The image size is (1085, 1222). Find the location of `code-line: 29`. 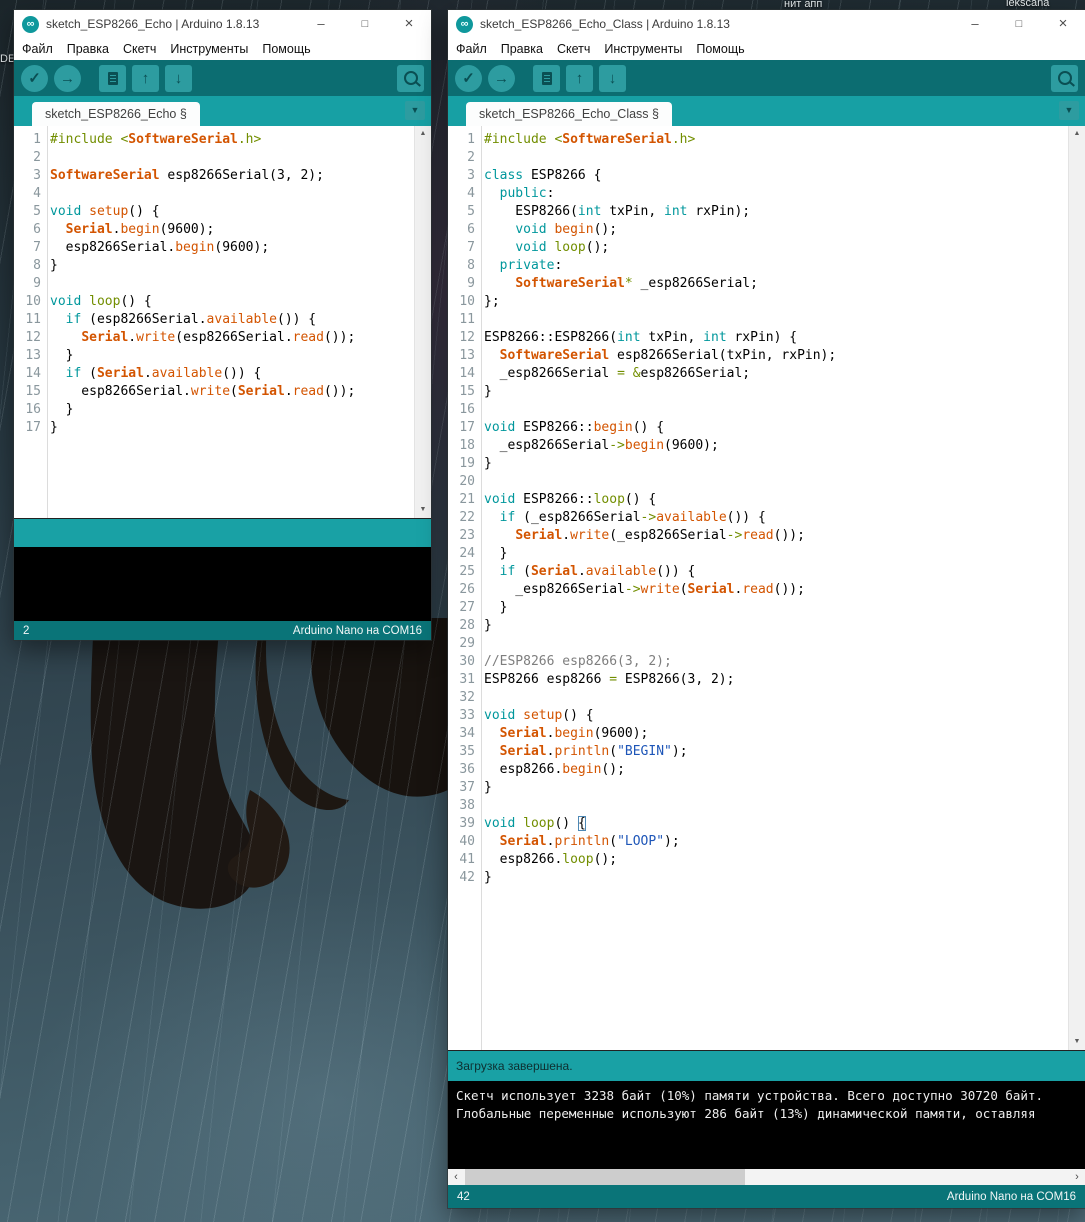

code-line: 29 is located at coordinates (758, 644).